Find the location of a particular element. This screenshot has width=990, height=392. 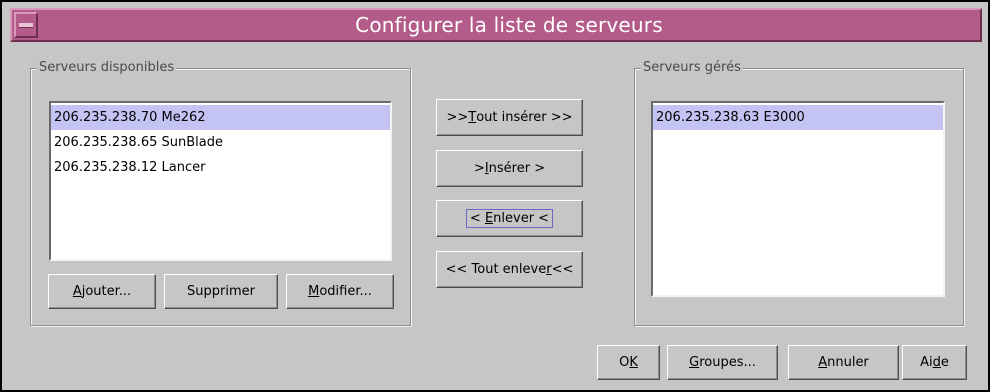

window-menu-icon is located at coordinates (26, 25).